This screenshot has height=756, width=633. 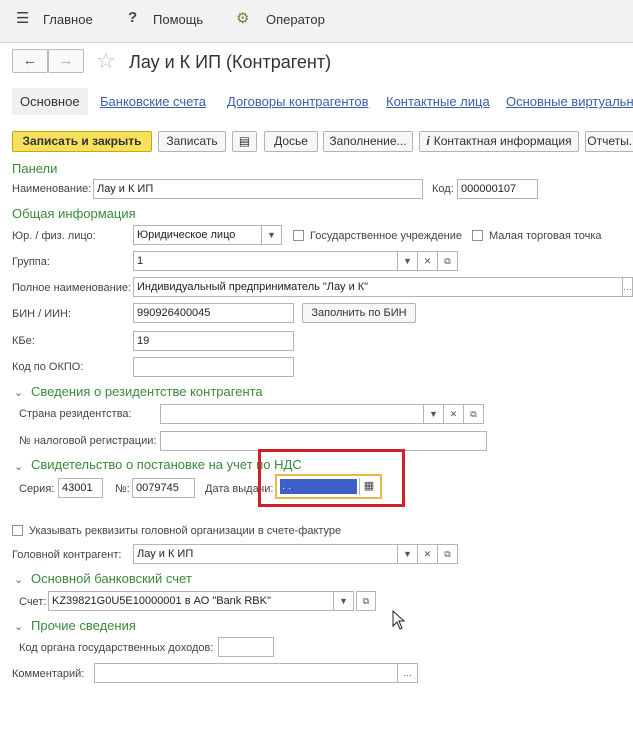 I want to click on country-input, so click(x=292, y=414).